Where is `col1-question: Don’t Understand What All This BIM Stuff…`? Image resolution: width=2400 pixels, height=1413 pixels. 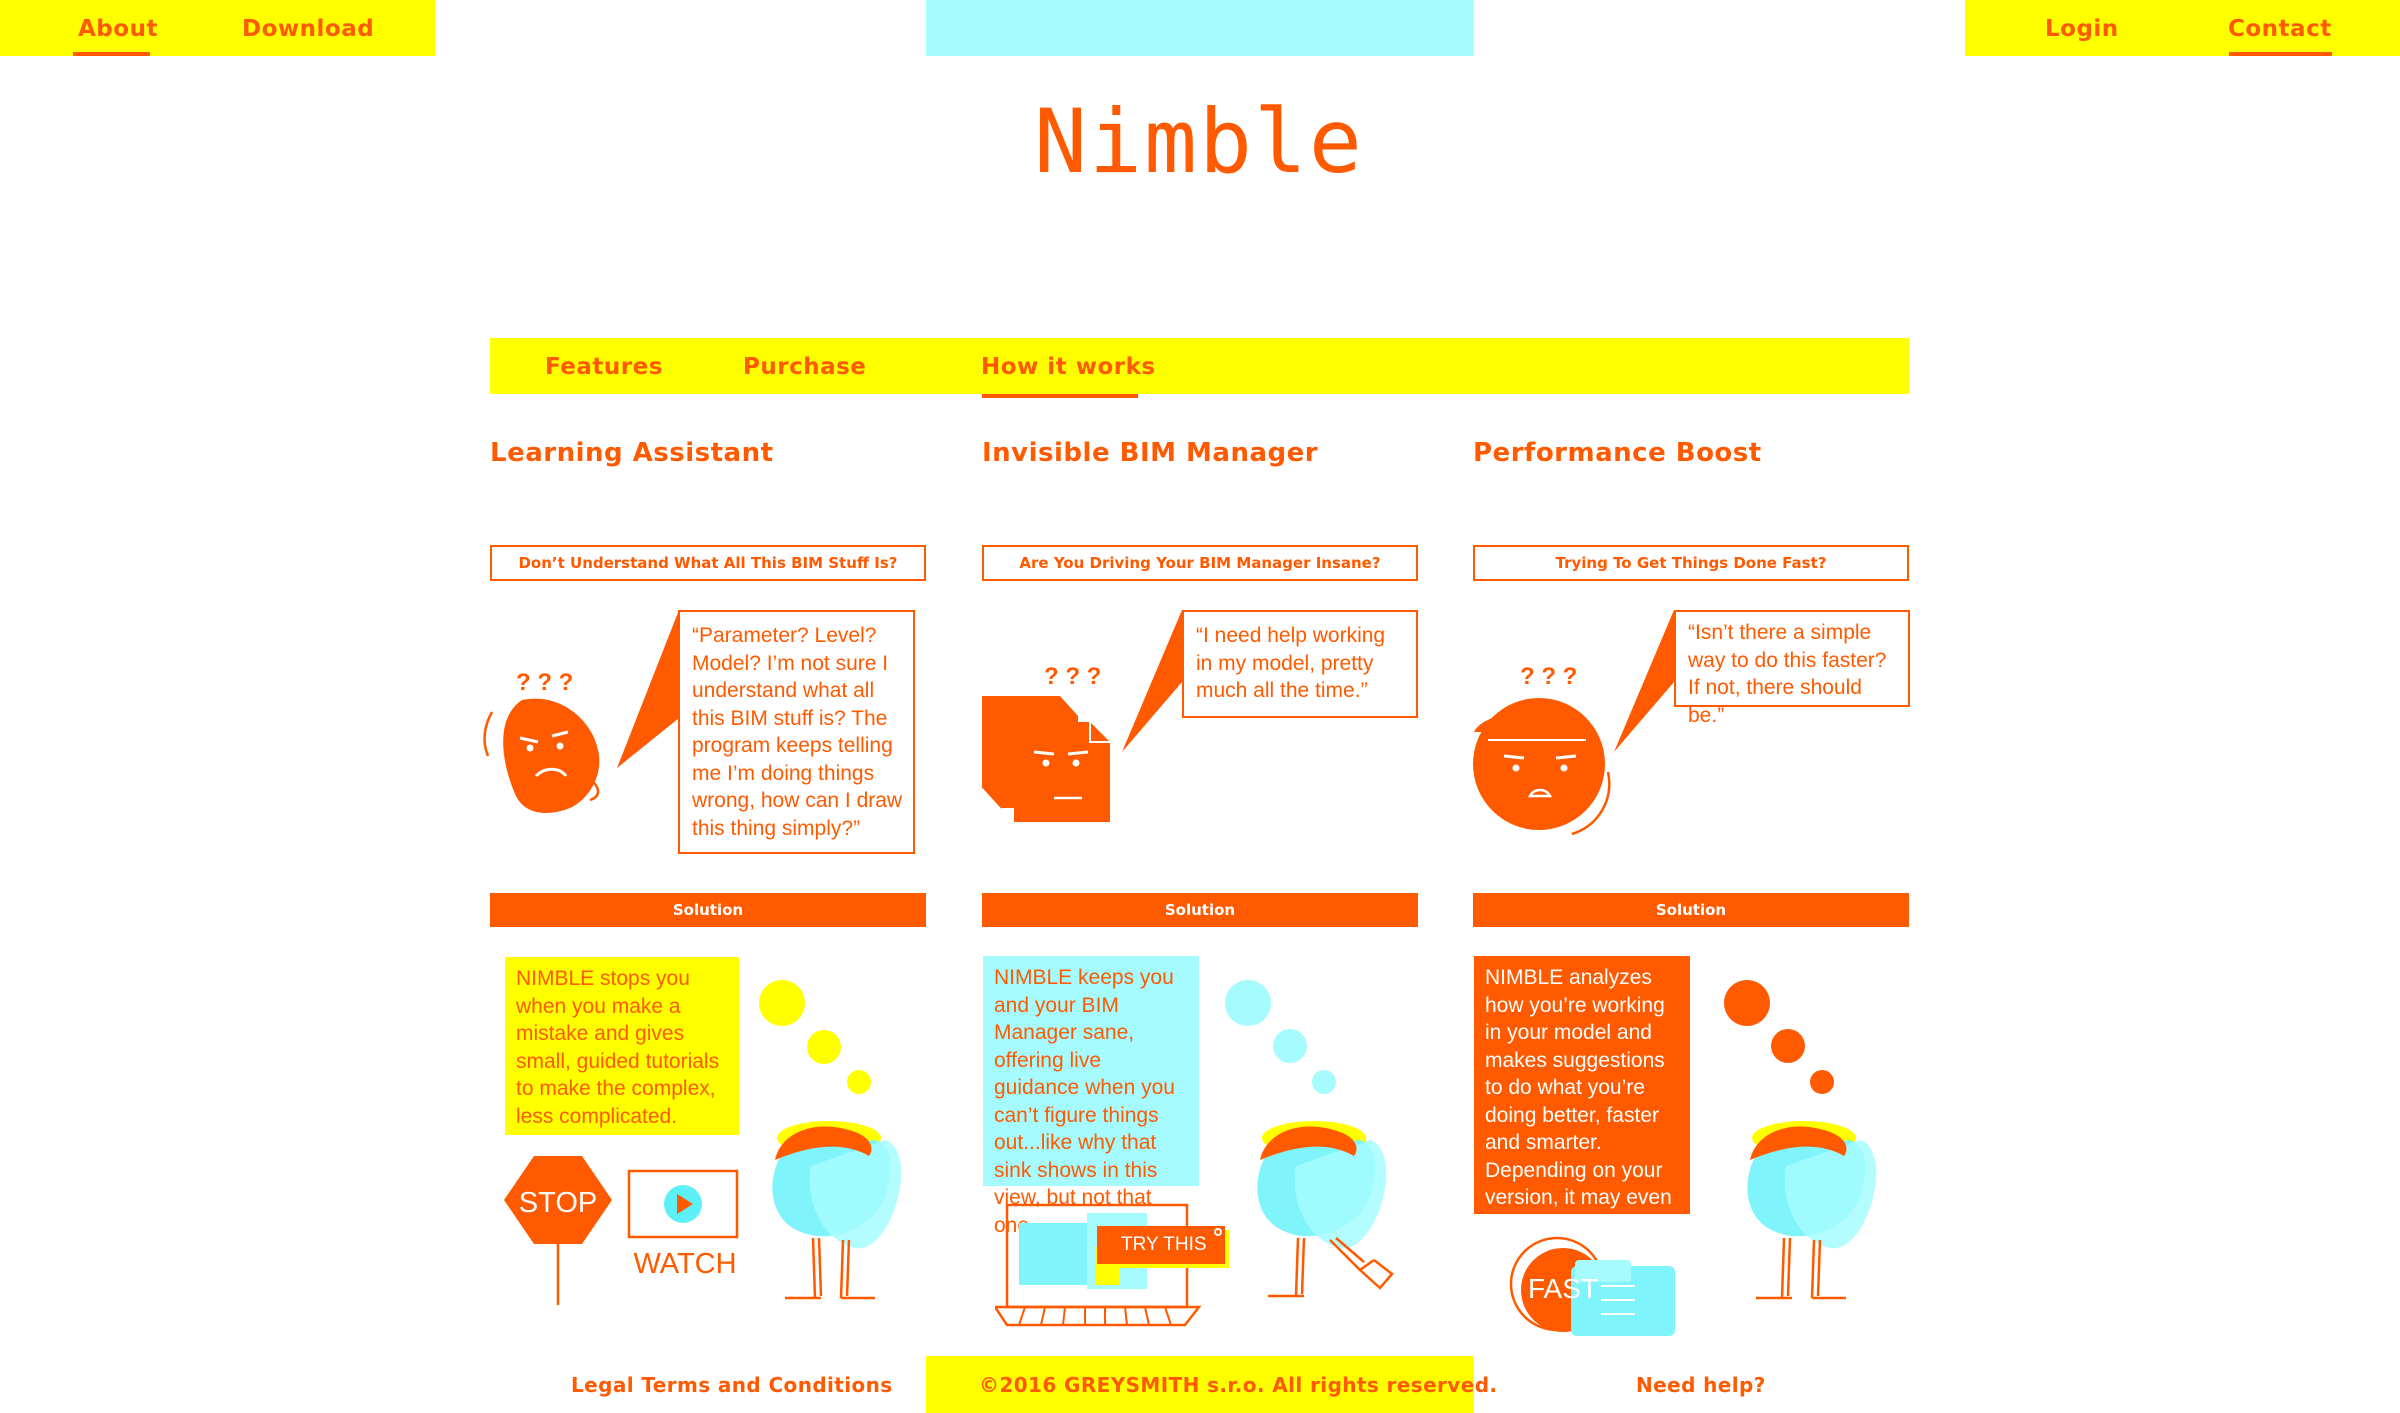 col1-question: Don’t Understand What All This BIM Stuff… is located at coordinates (708, 563).